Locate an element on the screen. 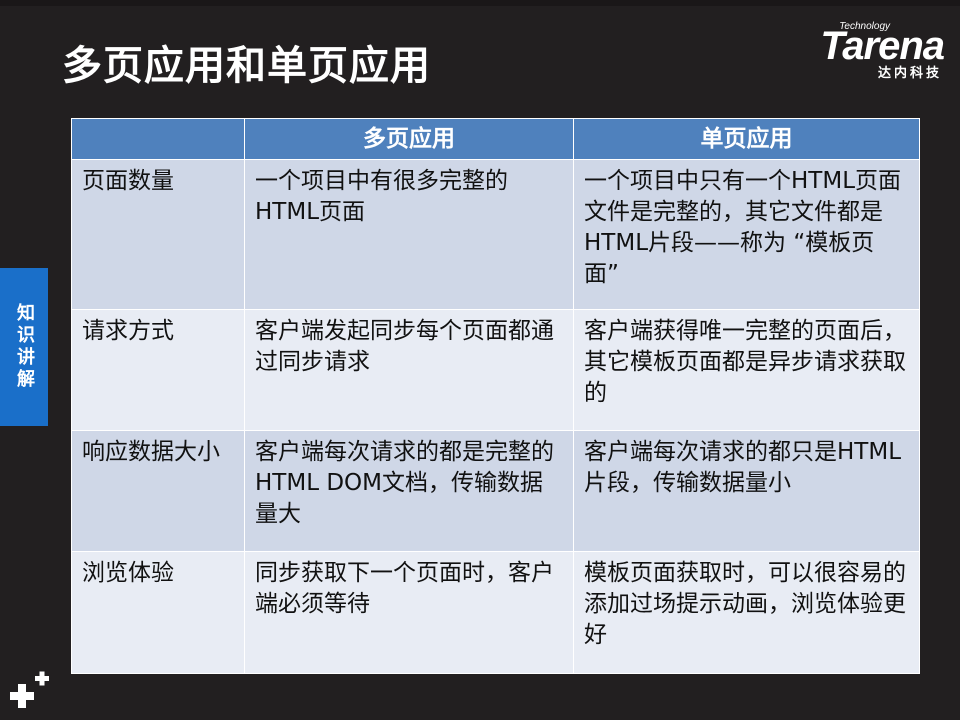 This screenshot has width=960, height=720. page-title: 多页应用和单页应用 is located at coordinates (246, 66).